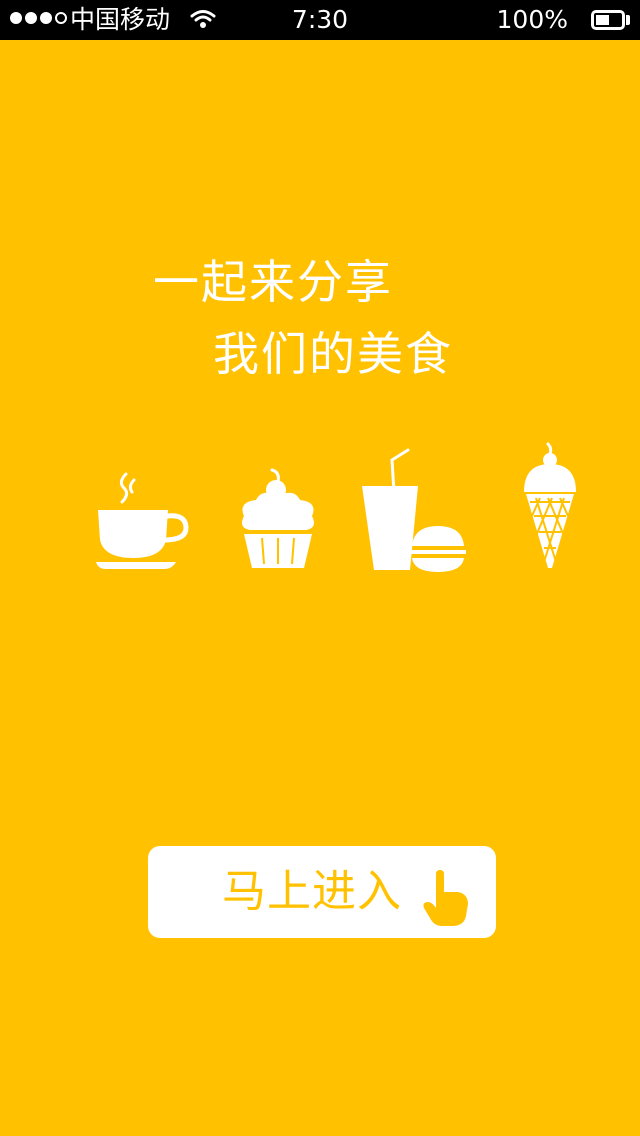 The image size is (640, 1136). What do you see at coordinates (608, 20) in the screenshot?
I see `battery-icon` at bounding box center [608, 20].